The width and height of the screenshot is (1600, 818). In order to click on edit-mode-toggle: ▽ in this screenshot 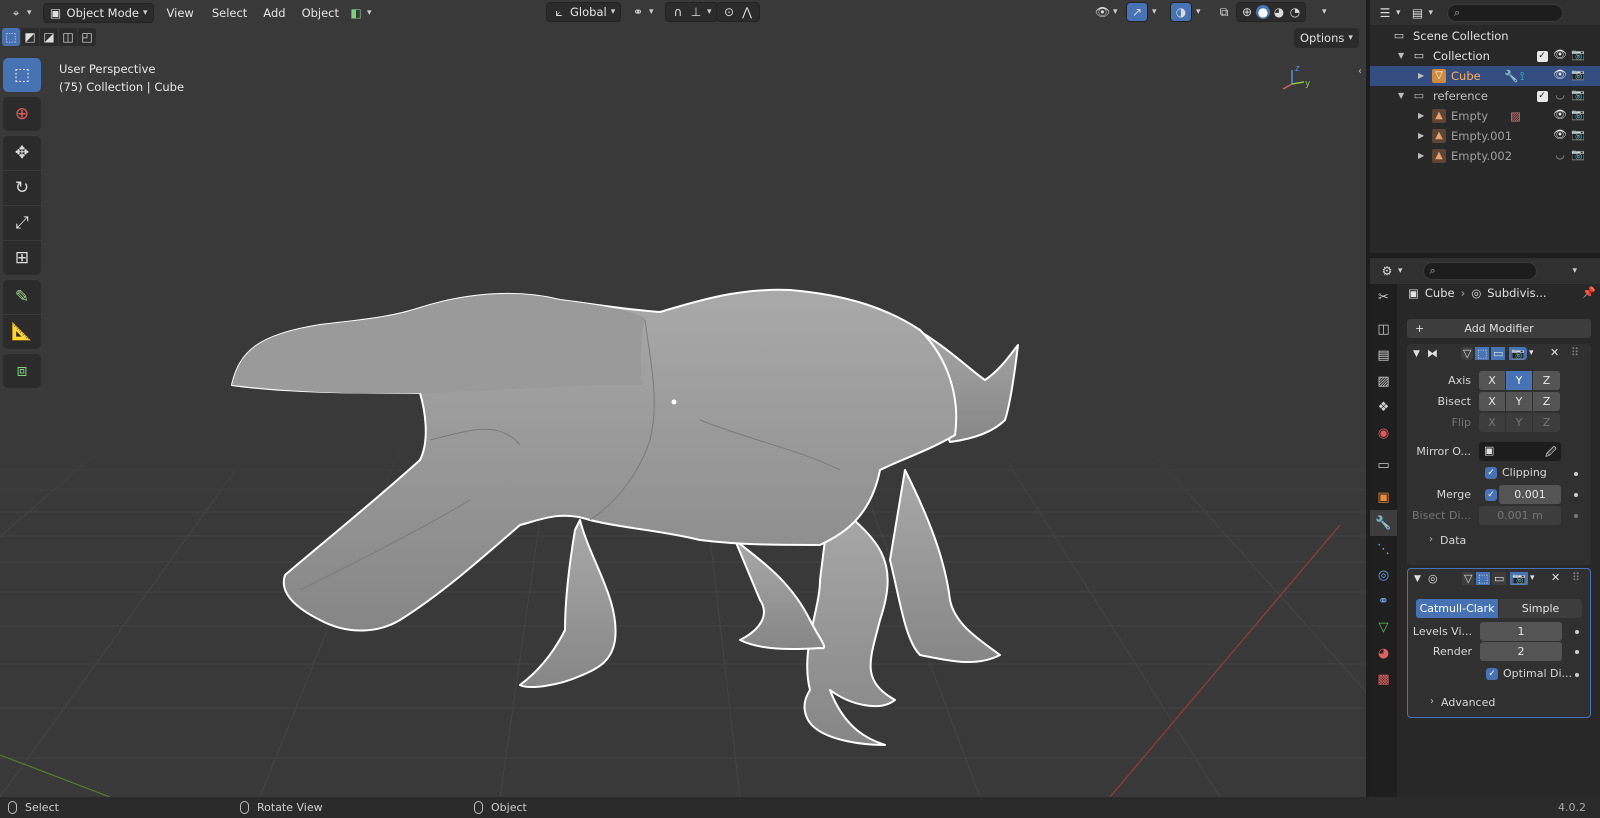, I will do `click(1468, 578)`.